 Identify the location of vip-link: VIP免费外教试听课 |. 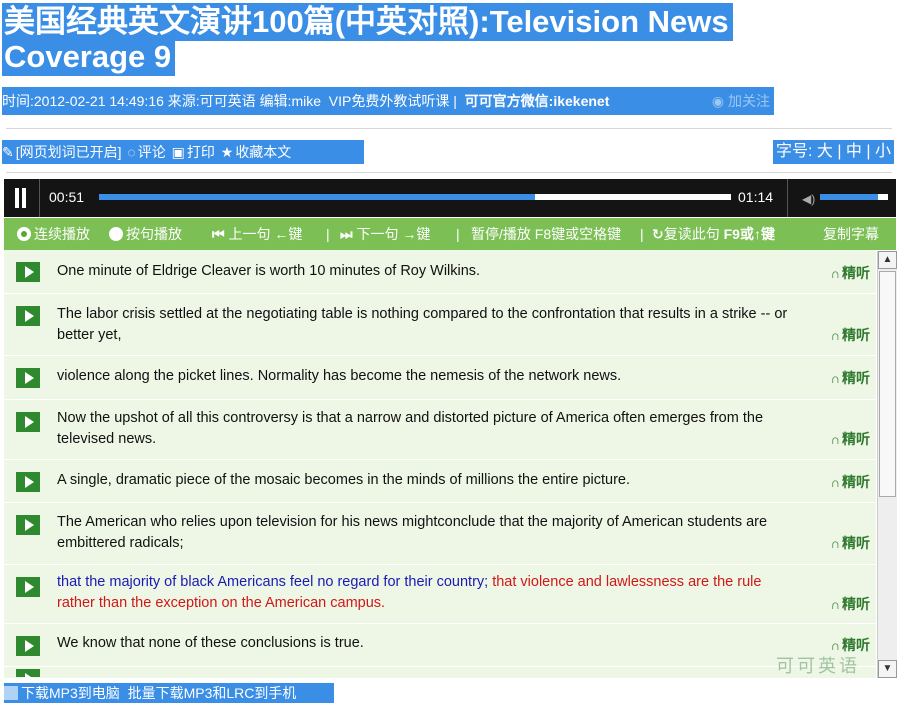
(393, 101).